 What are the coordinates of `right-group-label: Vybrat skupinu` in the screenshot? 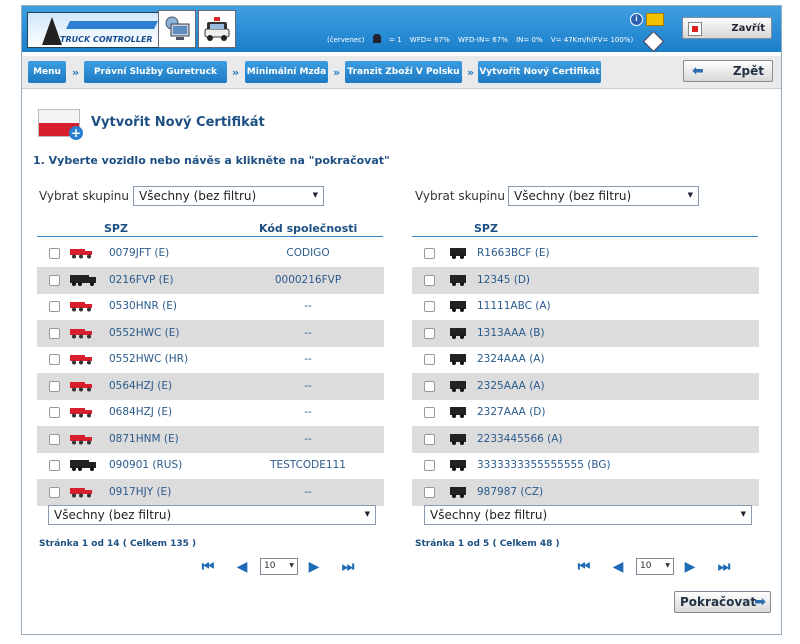 It's located at (460, 196).